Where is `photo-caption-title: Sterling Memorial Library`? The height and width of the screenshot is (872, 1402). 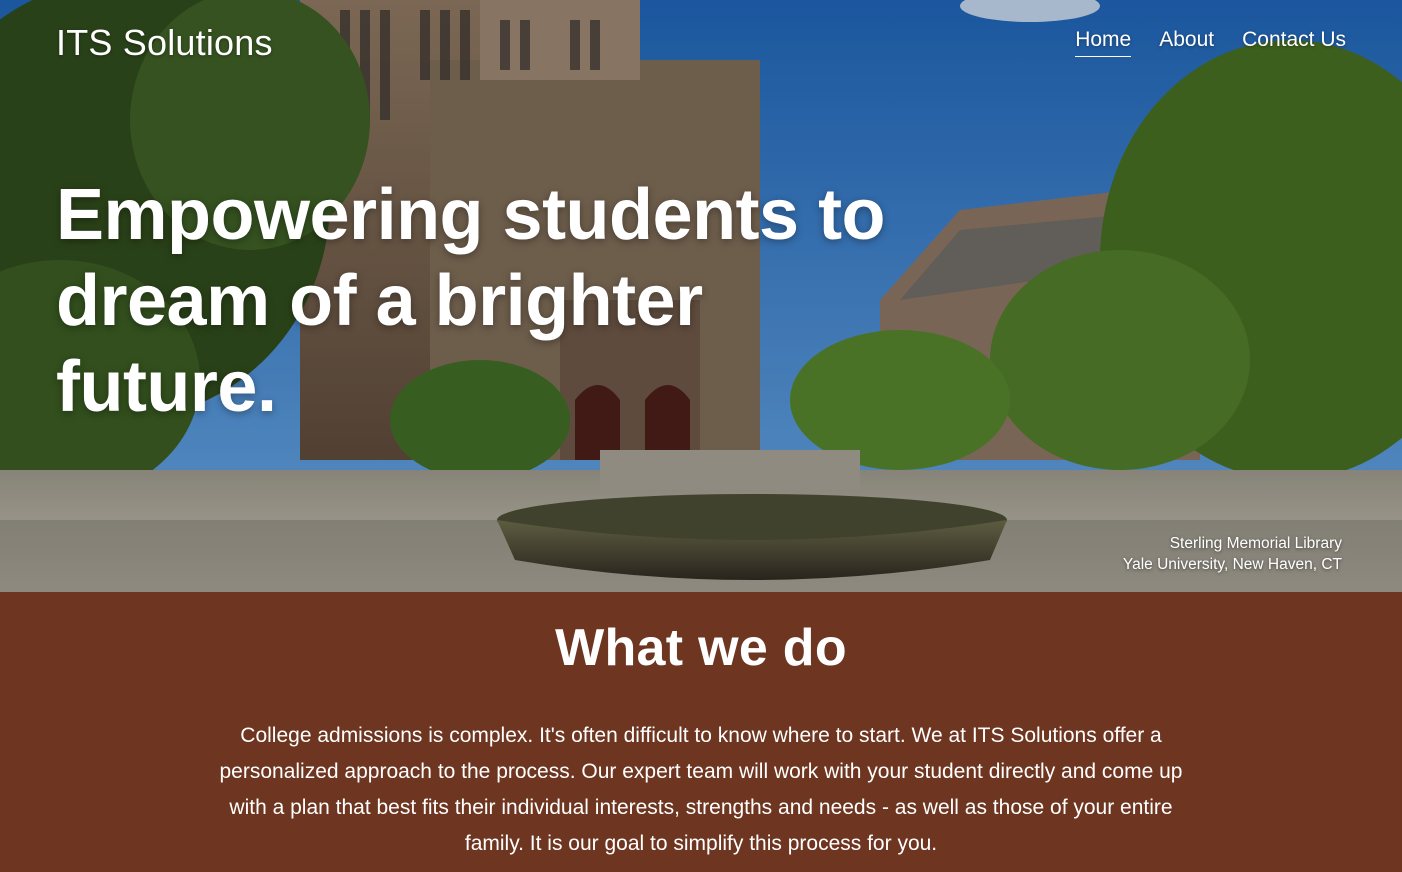
photo-caption-title: Sterling Memorial Library is located at coordinates (1255, 543).